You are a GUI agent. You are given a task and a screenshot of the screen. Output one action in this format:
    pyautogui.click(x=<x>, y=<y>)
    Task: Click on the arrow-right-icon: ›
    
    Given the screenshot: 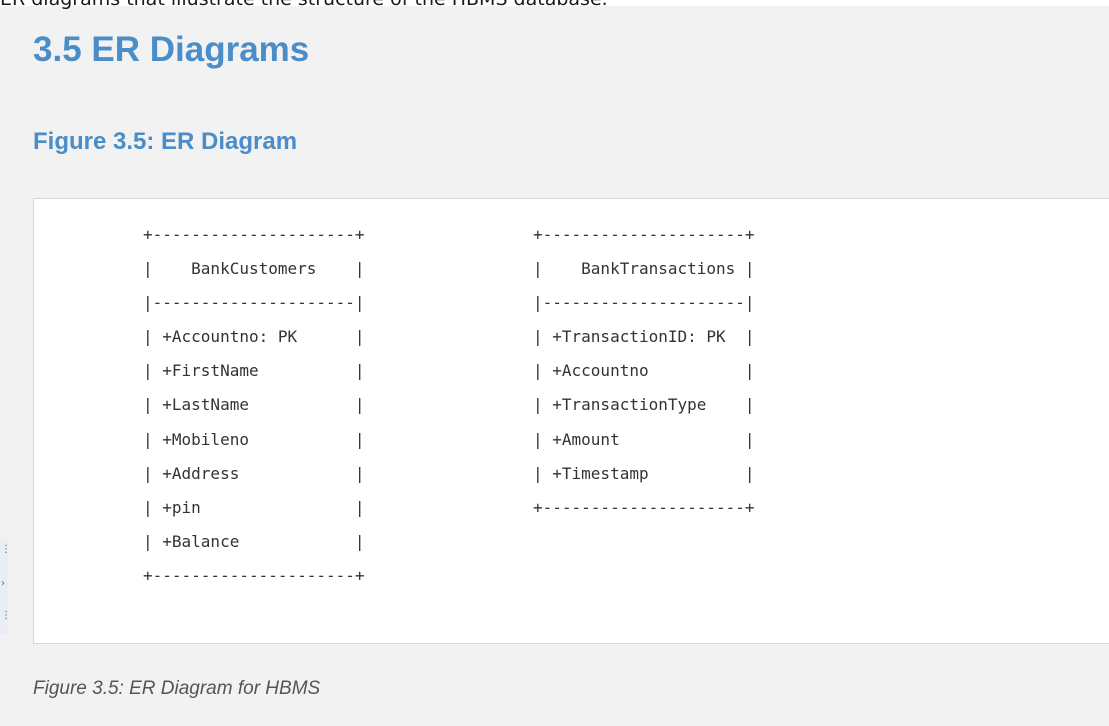 What is the action you would take?
    pyautogui.click(x=3, y=583)
    